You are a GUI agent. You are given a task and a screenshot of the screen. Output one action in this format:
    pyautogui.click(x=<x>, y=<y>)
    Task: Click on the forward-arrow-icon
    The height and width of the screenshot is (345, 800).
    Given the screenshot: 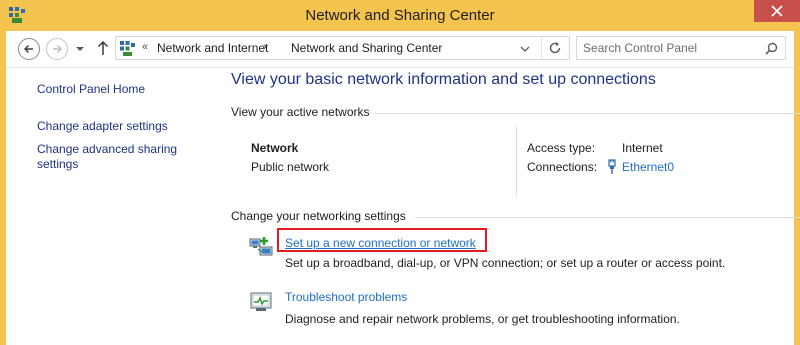 What is the action you would take?
    pyautogui.click(x=57, y=49)
    